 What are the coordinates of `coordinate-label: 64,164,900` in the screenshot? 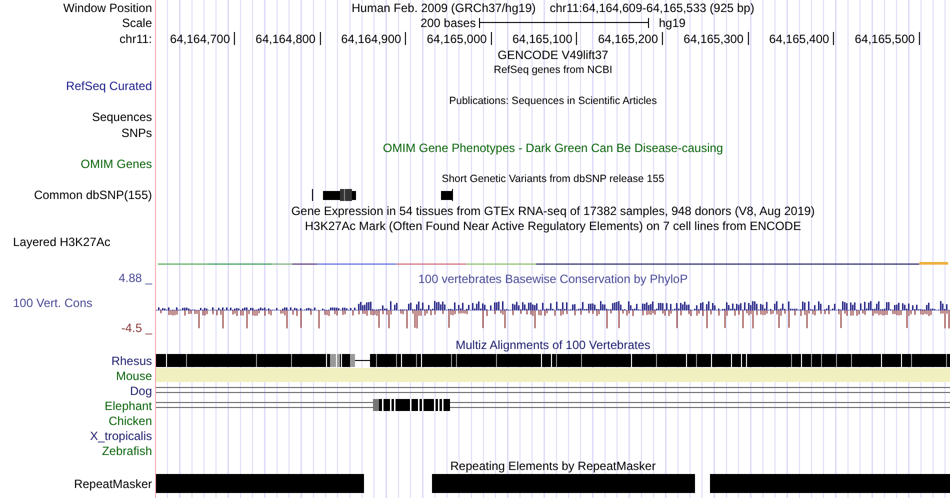 It's located at (373, 39).